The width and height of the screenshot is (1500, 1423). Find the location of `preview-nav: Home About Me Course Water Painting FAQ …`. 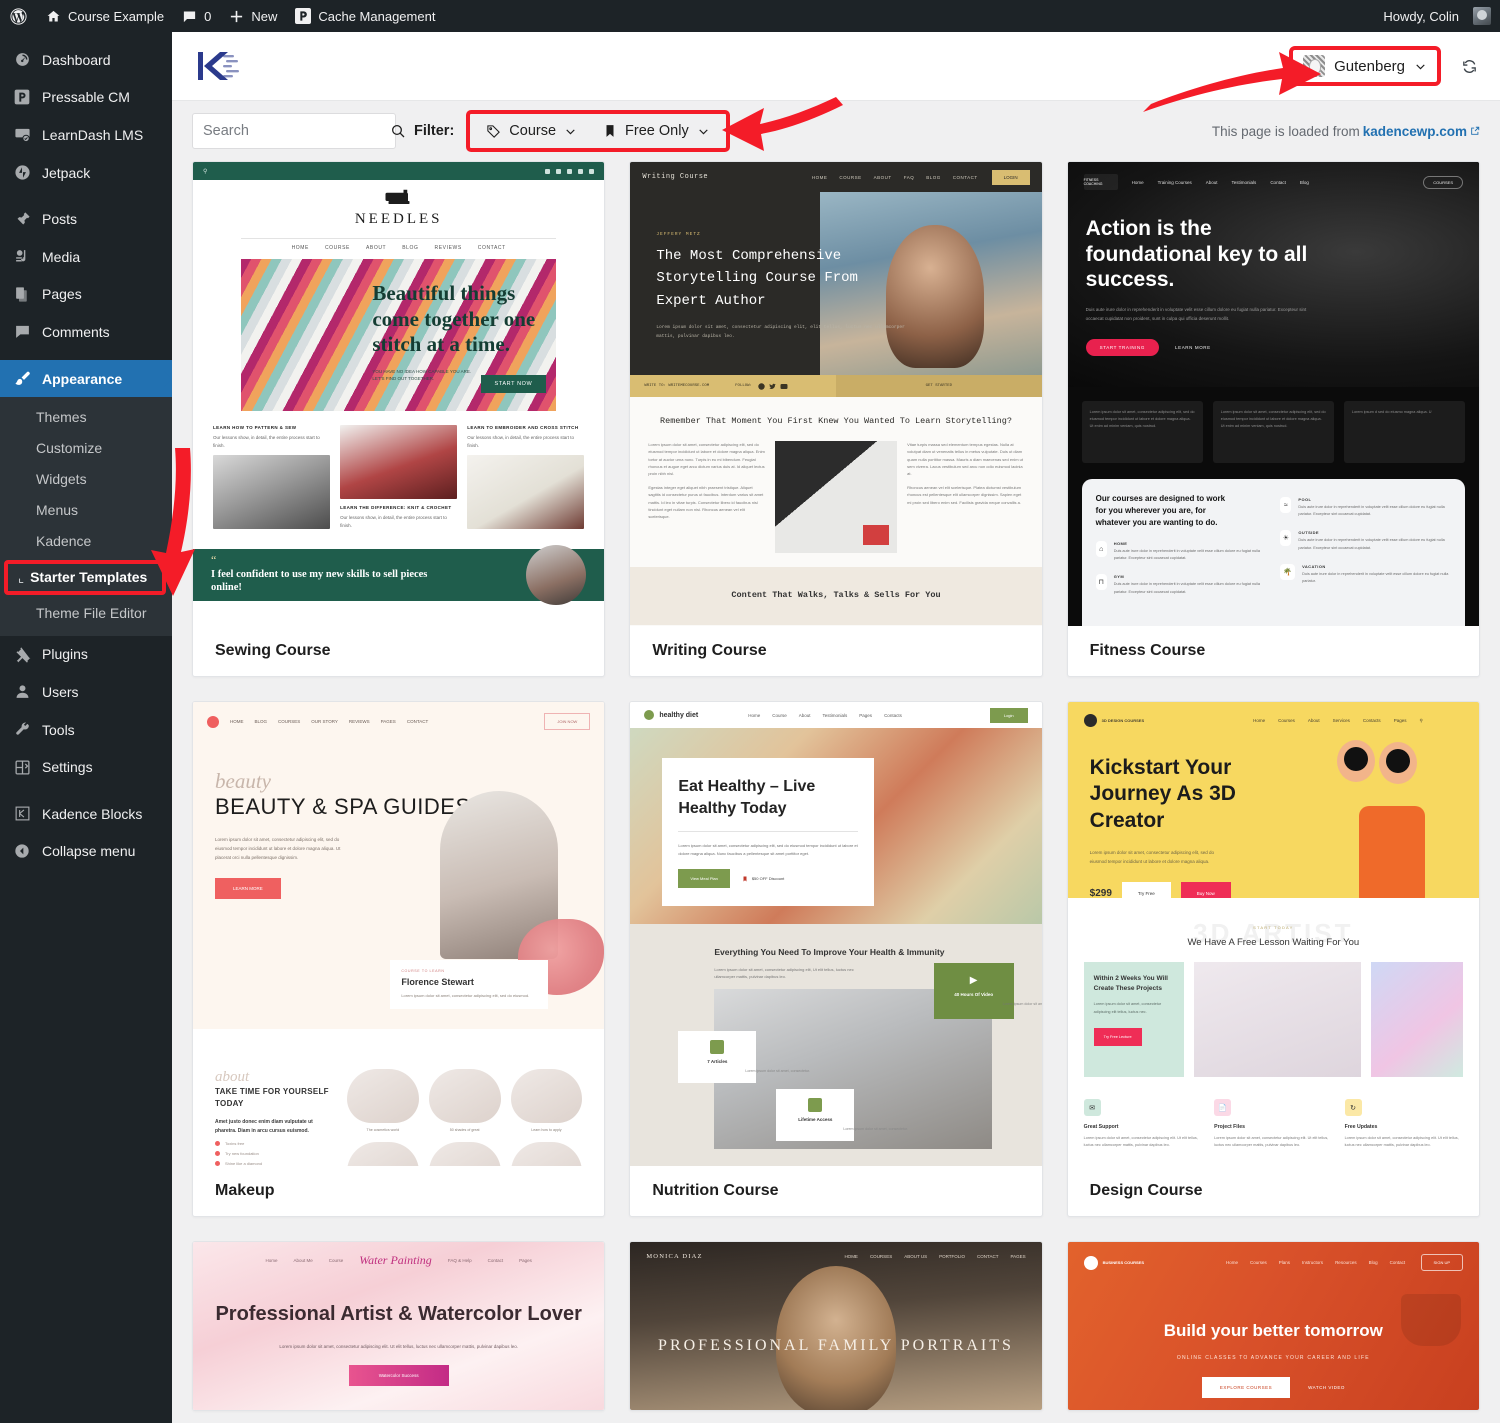

preview-nav: Home About Me Course Water Painting FAQ … is located at coordinates (398, 1260).